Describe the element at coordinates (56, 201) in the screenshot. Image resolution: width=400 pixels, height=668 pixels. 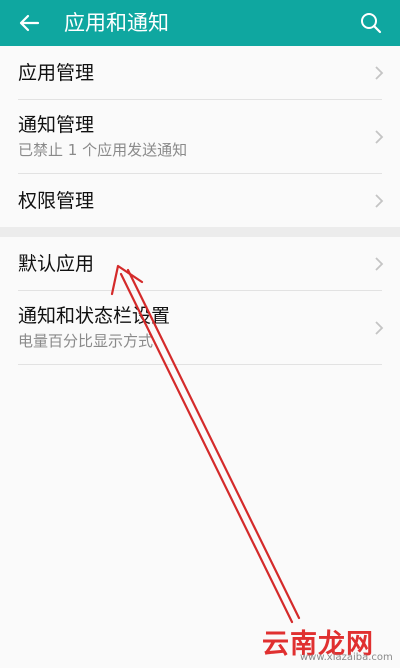
I see `item-label: 权限管理` at that location.